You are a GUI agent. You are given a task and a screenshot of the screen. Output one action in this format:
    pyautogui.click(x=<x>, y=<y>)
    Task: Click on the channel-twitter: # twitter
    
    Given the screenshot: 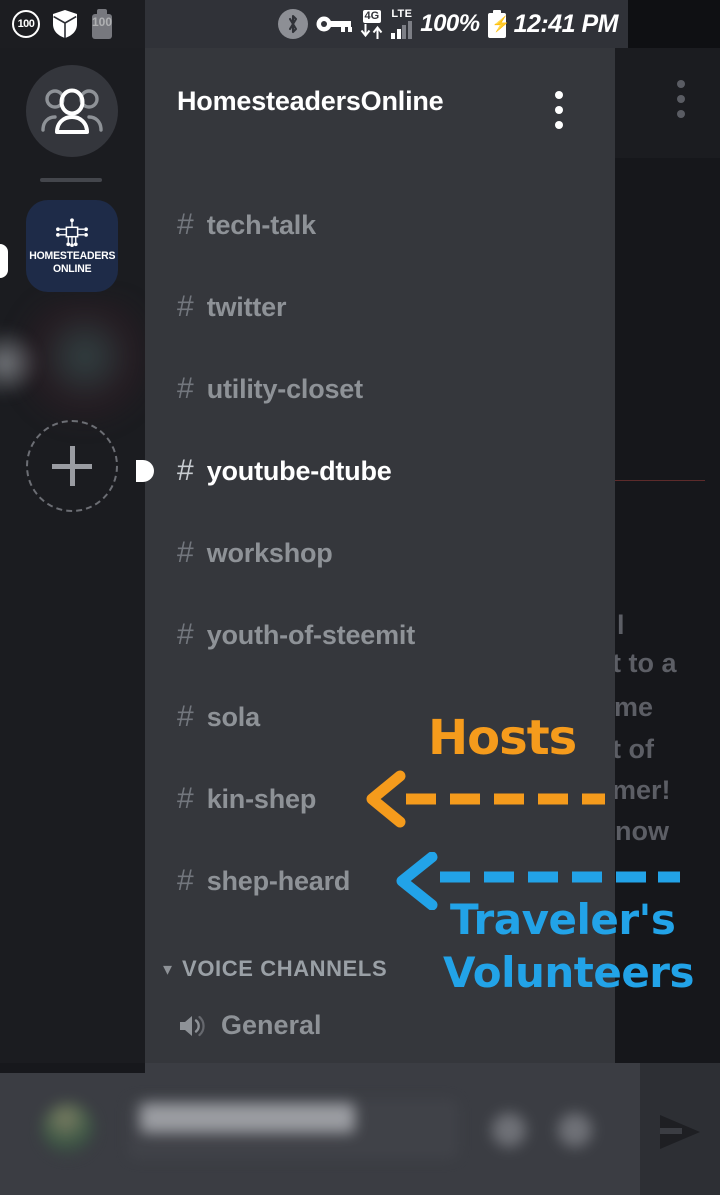 What is the action you would take?
    pyautogui.click(x=392, y=307)
    